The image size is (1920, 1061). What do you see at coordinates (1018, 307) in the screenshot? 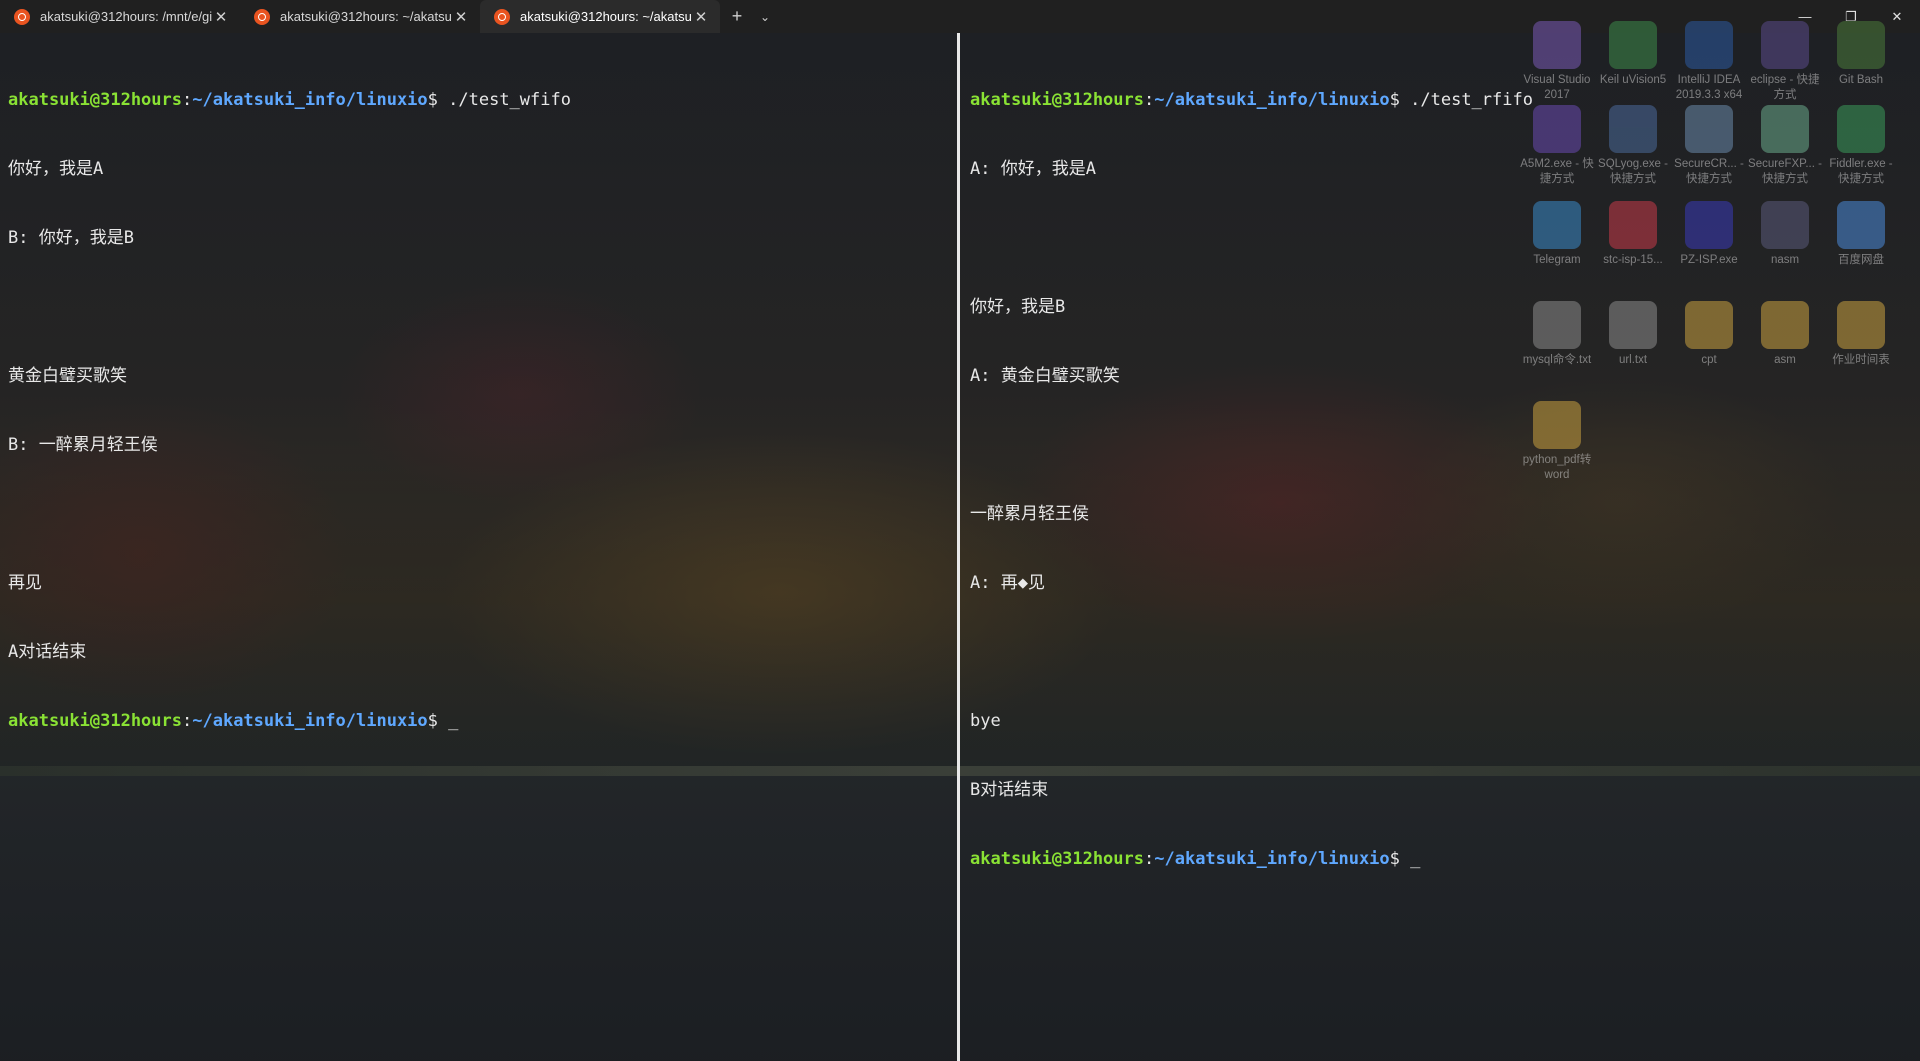
I see `output-line: 你好，我是B` at bounding box center [1018, 307].